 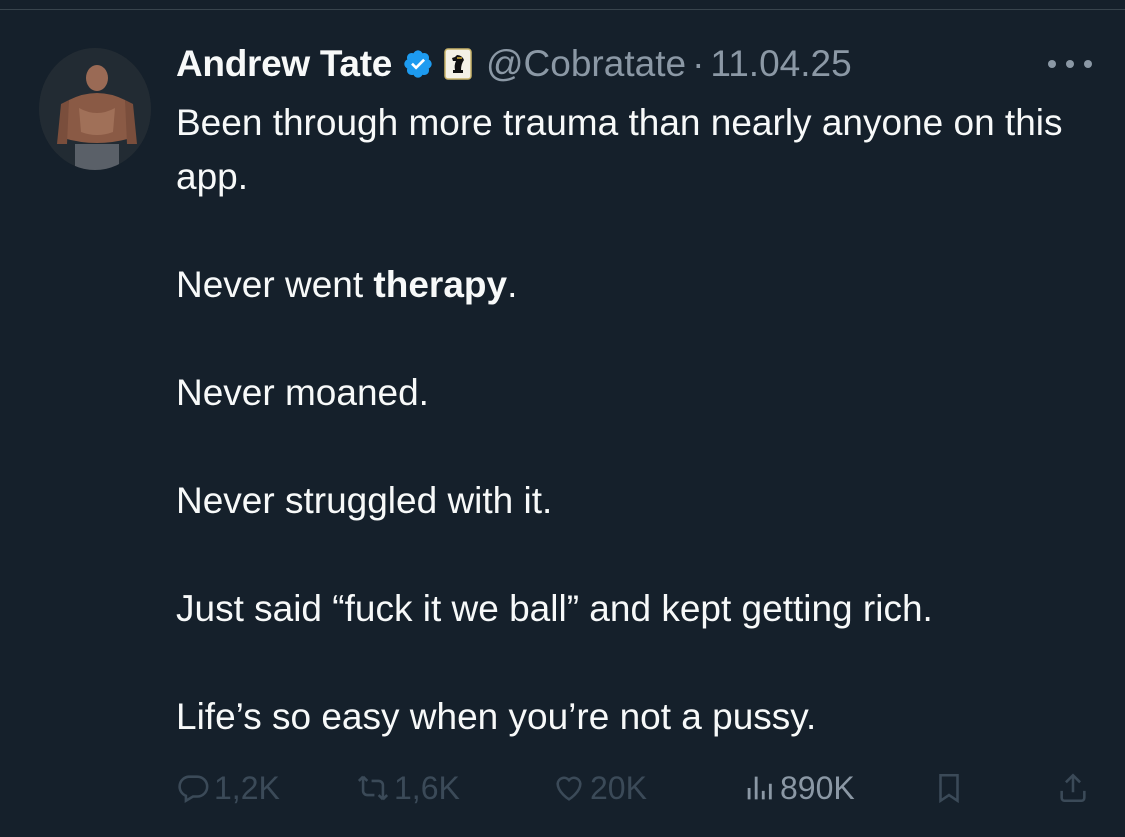 I want to click on like-count: 20K, so click(x=618, y=787).